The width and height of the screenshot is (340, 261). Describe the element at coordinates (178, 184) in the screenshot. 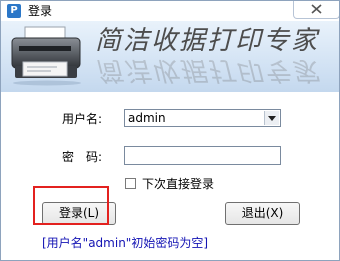

I see `remember-login-label: 下次直接登录` at that location.